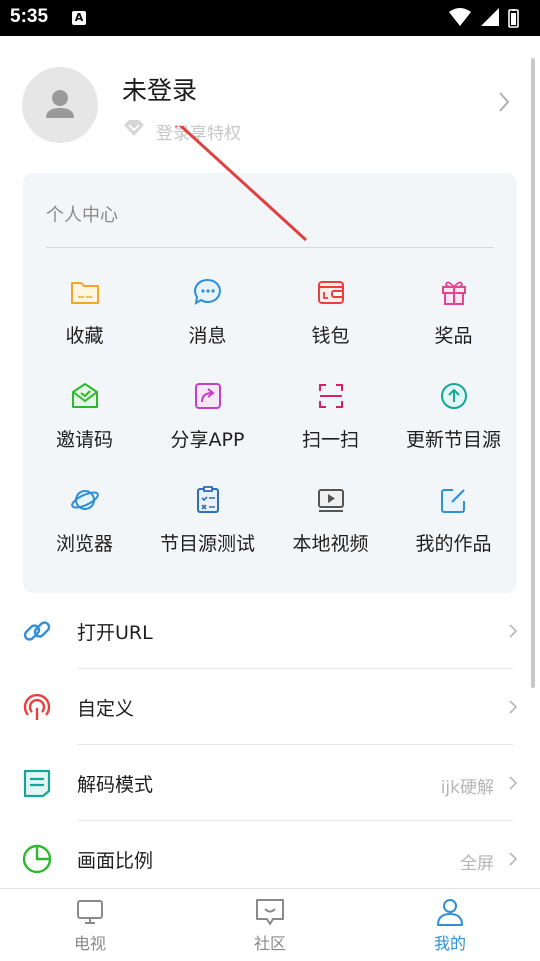 The width and height of the screenshot is (540, 961). What do you see at coordinates (84, 336) in the screenshot?
I see `grid-item-label: 收藏` at bounding box center [84, 336].